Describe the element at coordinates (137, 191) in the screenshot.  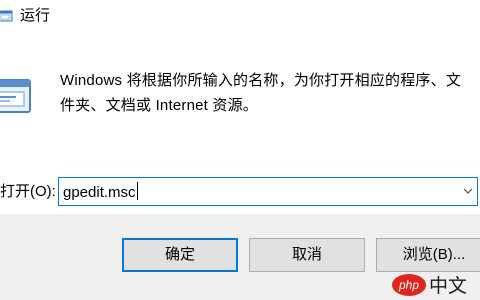
I see `text-caret` at that location.